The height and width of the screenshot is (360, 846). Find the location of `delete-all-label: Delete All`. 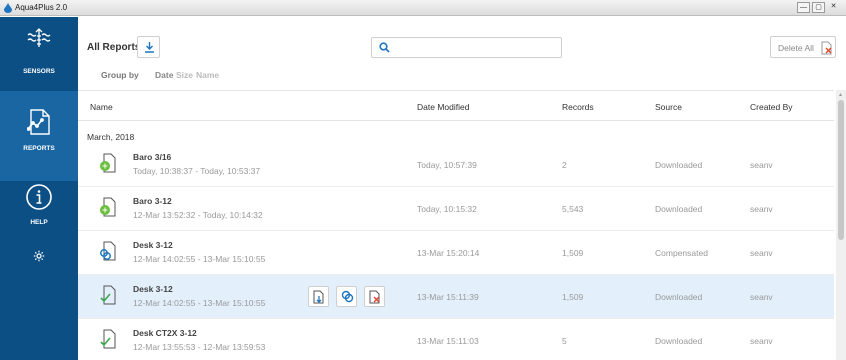

delete-all-label: Delete All is located at coordinates (796, 48).